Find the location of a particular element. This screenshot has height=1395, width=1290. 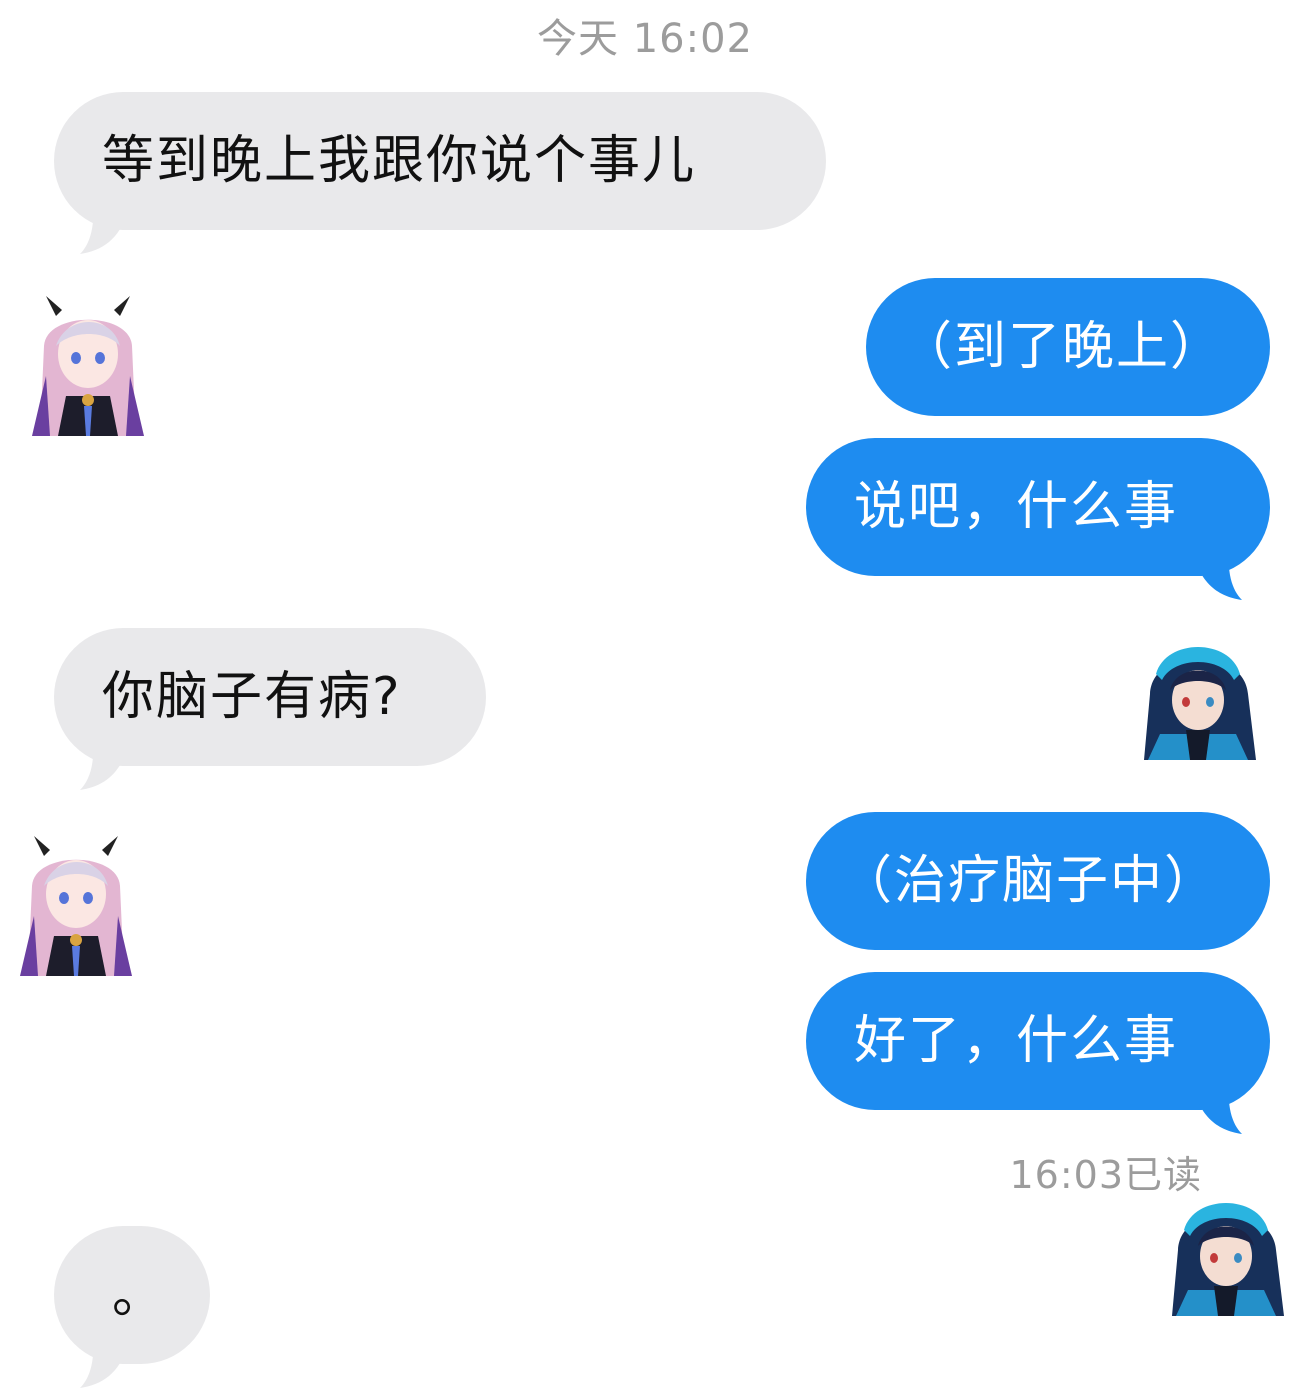

message-outgoing: （到了晚上） is located at coordinates (1068, 347).